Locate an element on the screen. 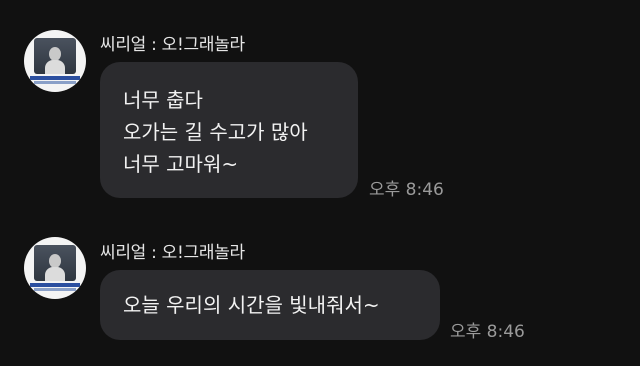 The image size is (640, 366). message-text: 오늘 우리의 시간을 빛내줘서~ is located at coordinates (251, 305).